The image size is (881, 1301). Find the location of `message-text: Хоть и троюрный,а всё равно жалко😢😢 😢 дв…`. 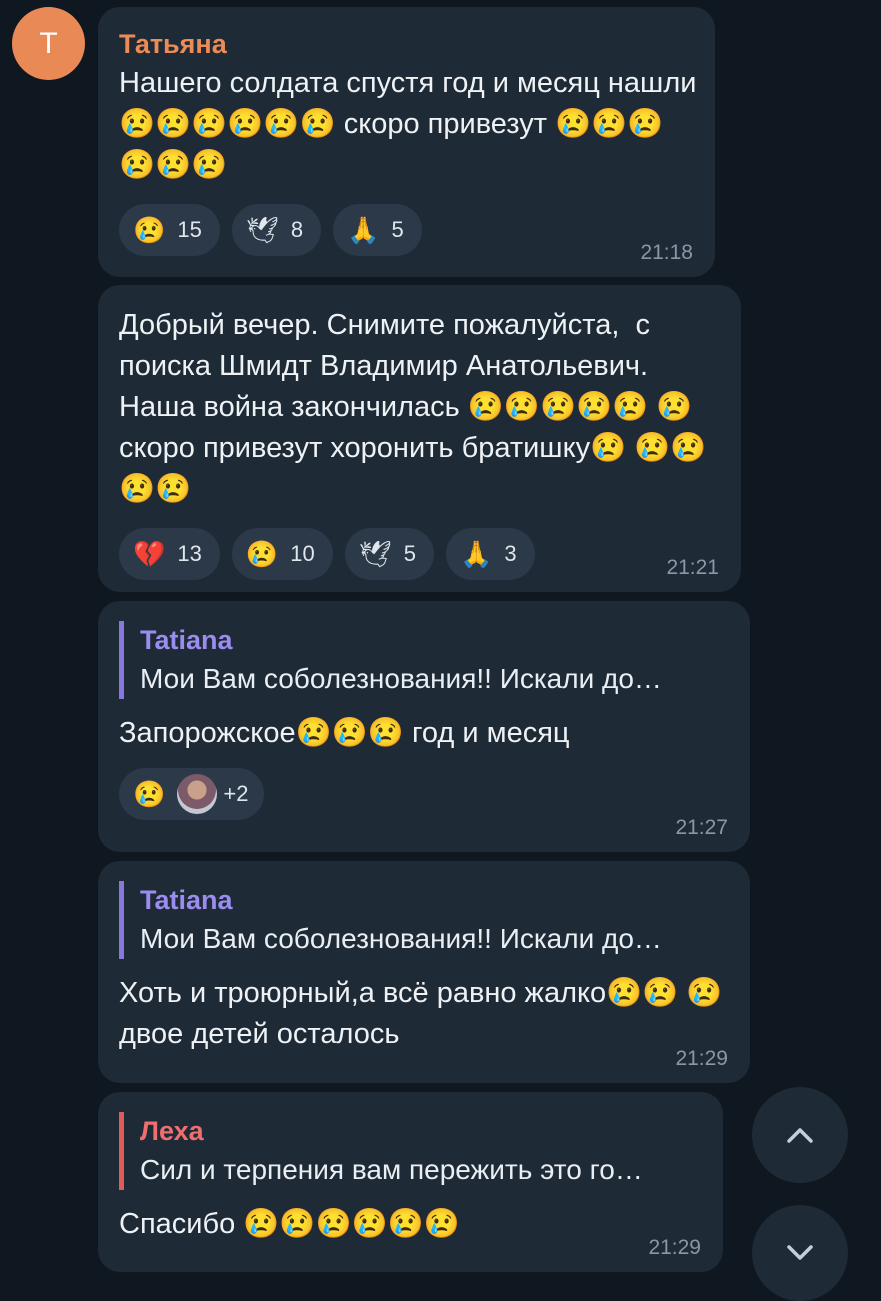

message-text: Хоть и троюрный,а всё равно жалко😢😢 😢 дв… is located at coordinates (425, 1013).